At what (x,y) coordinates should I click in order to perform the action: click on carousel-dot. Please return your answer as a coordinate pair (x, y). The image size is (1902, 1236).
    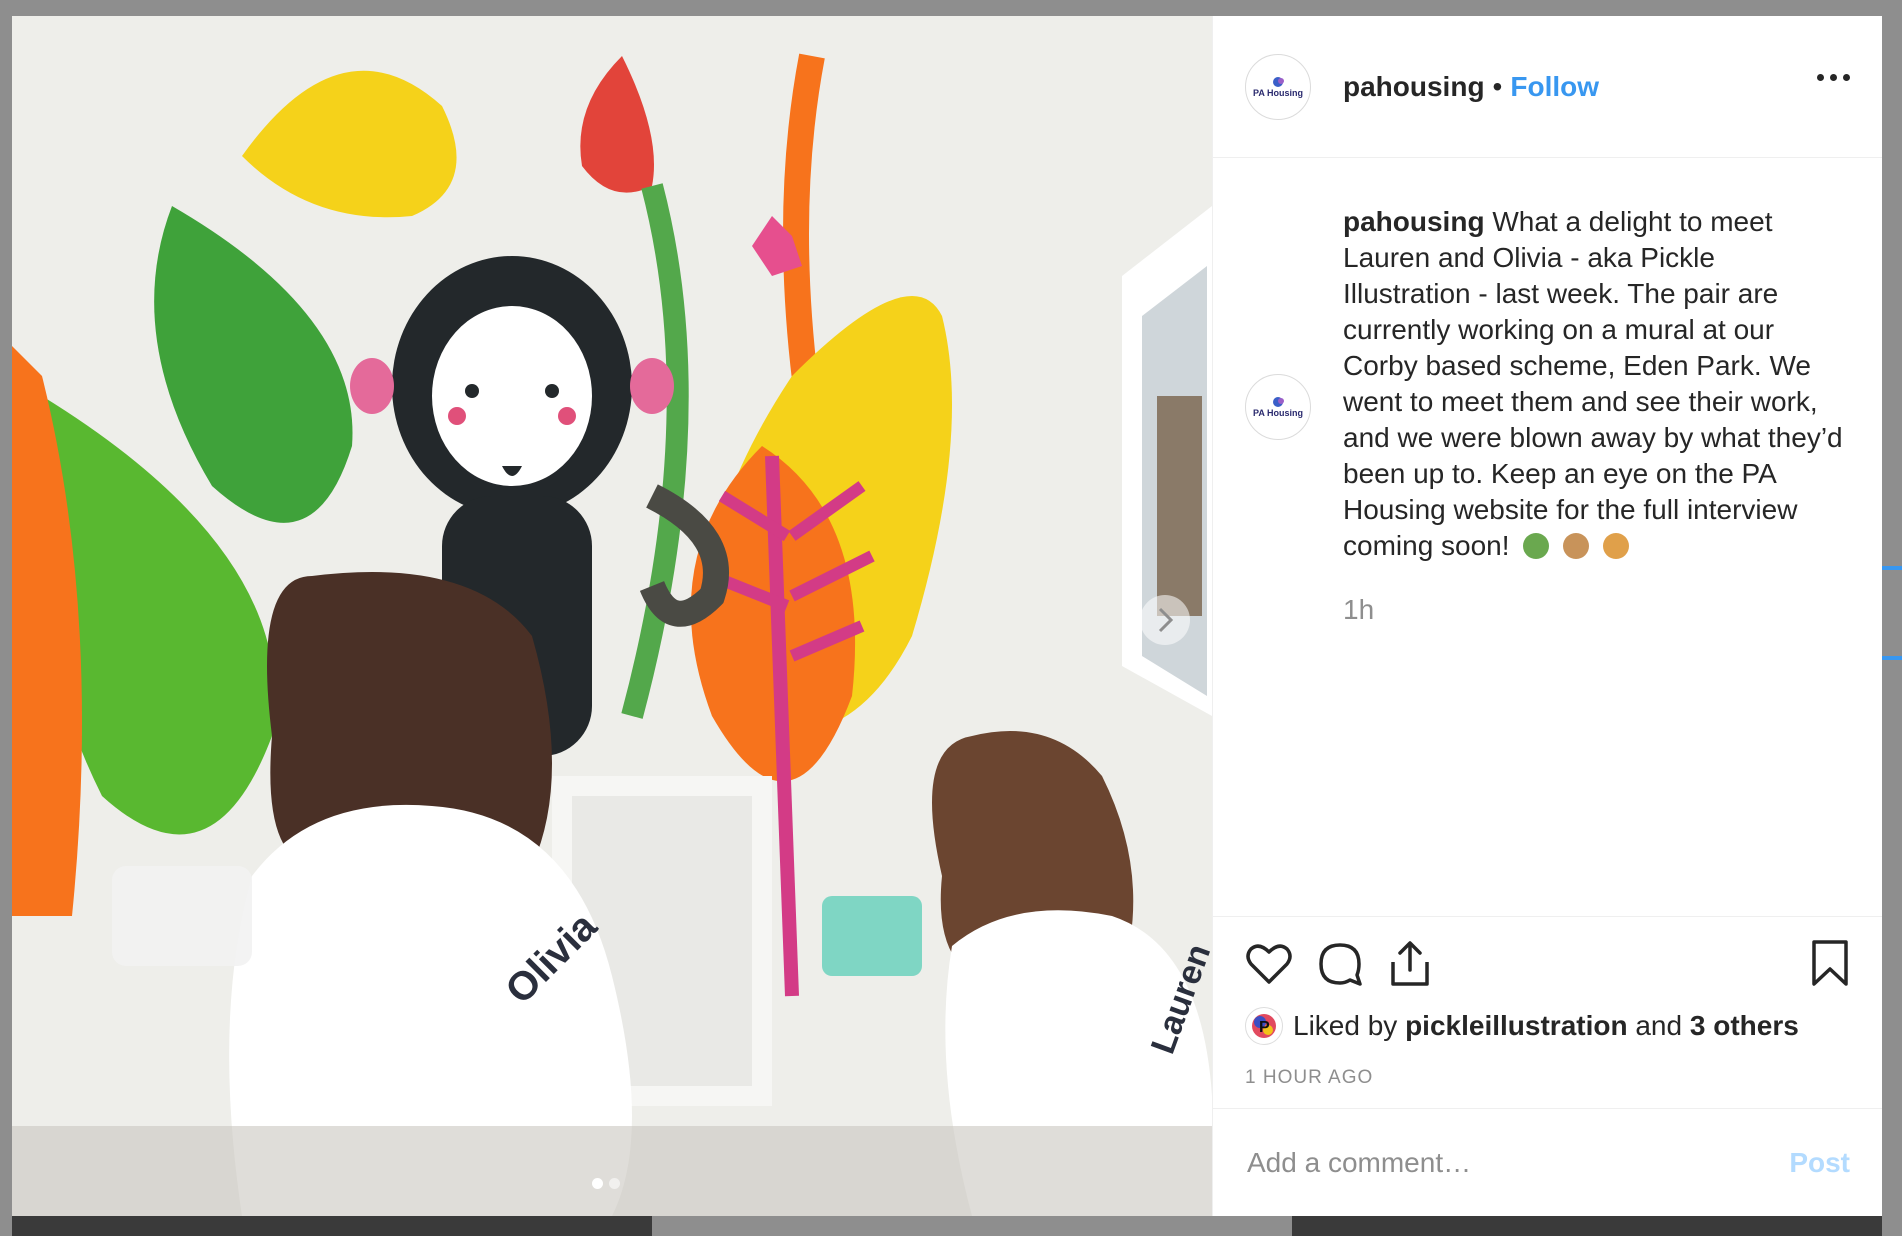
    Looking at the image, I should click on (614, 1183).